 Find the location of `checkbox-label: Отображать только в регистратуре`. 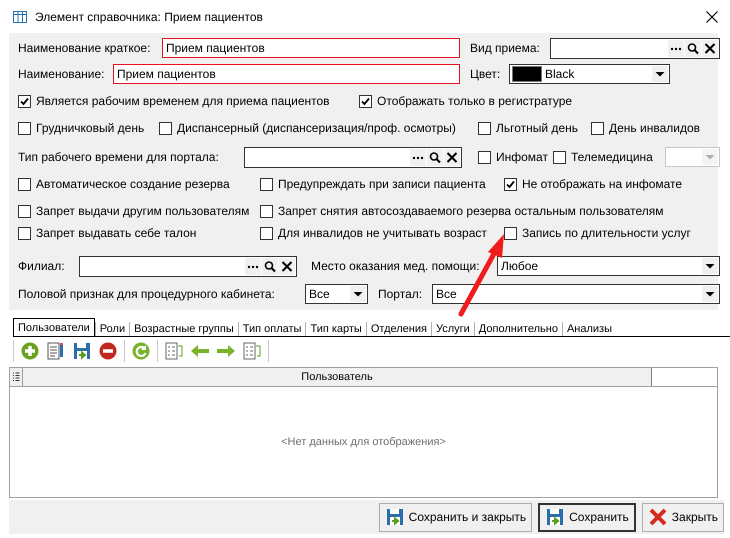

checkbox-label: Отображать только в регистратуре is located at coordinates (474, 101).